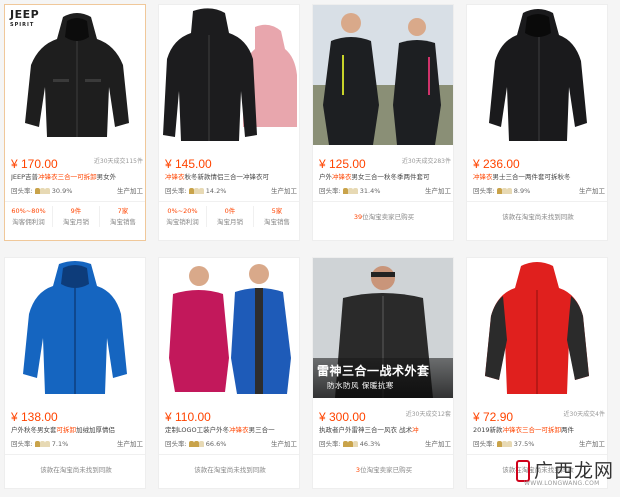  Describe the element at coordinates (564, 470) in the screenshot. I see `site-watermark: 广西龙网 WWW.LONGWANG.COM` at that location.